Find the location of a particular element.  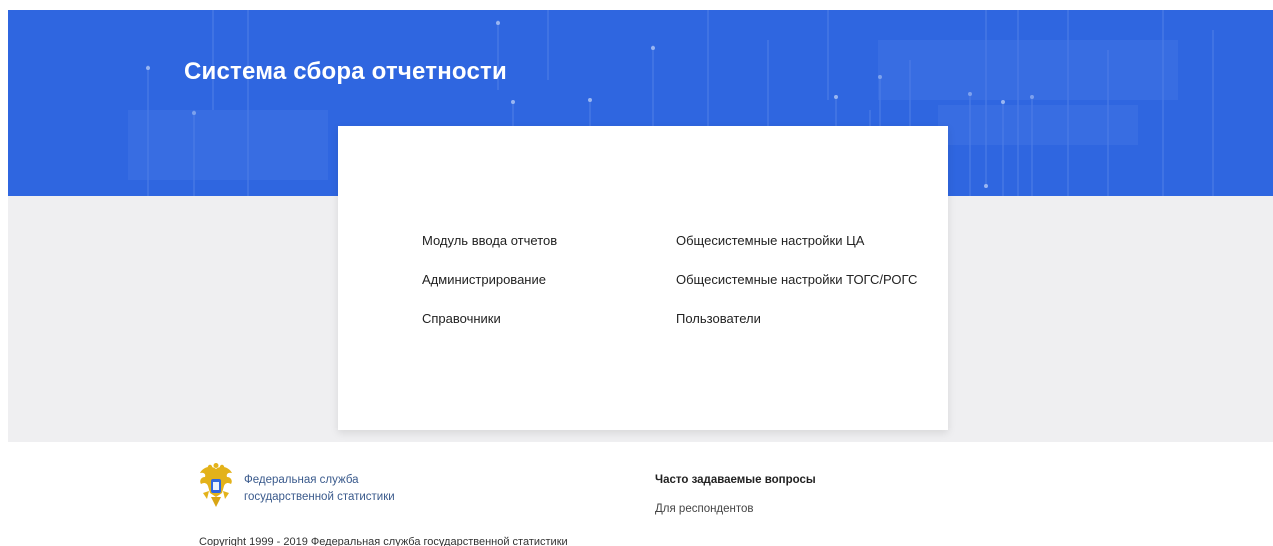

menu-link-users: Пользователи is located at coordinates (796, 319).